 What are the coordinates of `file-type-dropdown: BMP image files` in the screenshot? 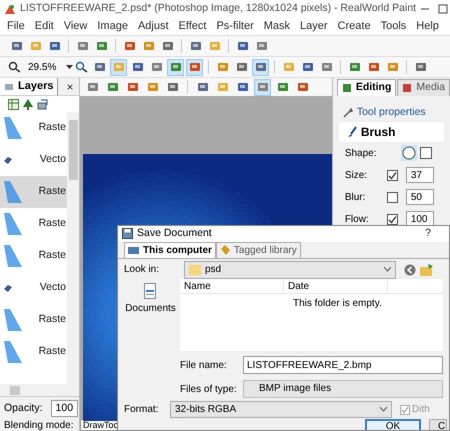 It's located at (343, 389).